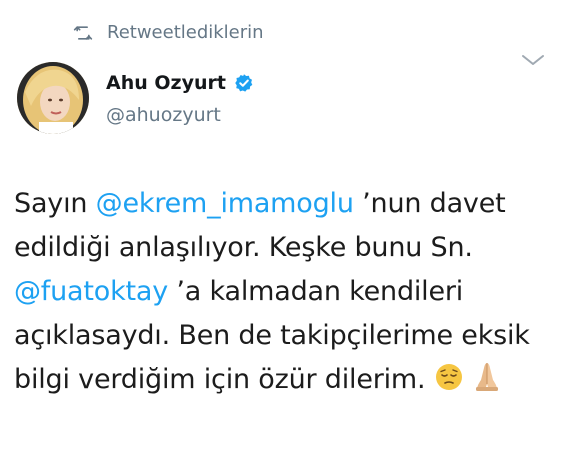 This screenshot has width=566, height=450. What do you see at coordinates (533, 60) in the screenshot?
I see `chevron-down-icon` at bounding box center [533, 60].